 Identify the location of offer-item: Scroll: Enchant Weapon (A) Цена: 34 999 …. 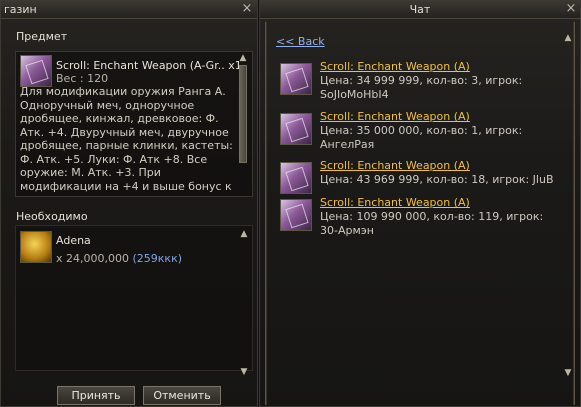
(420, 80).